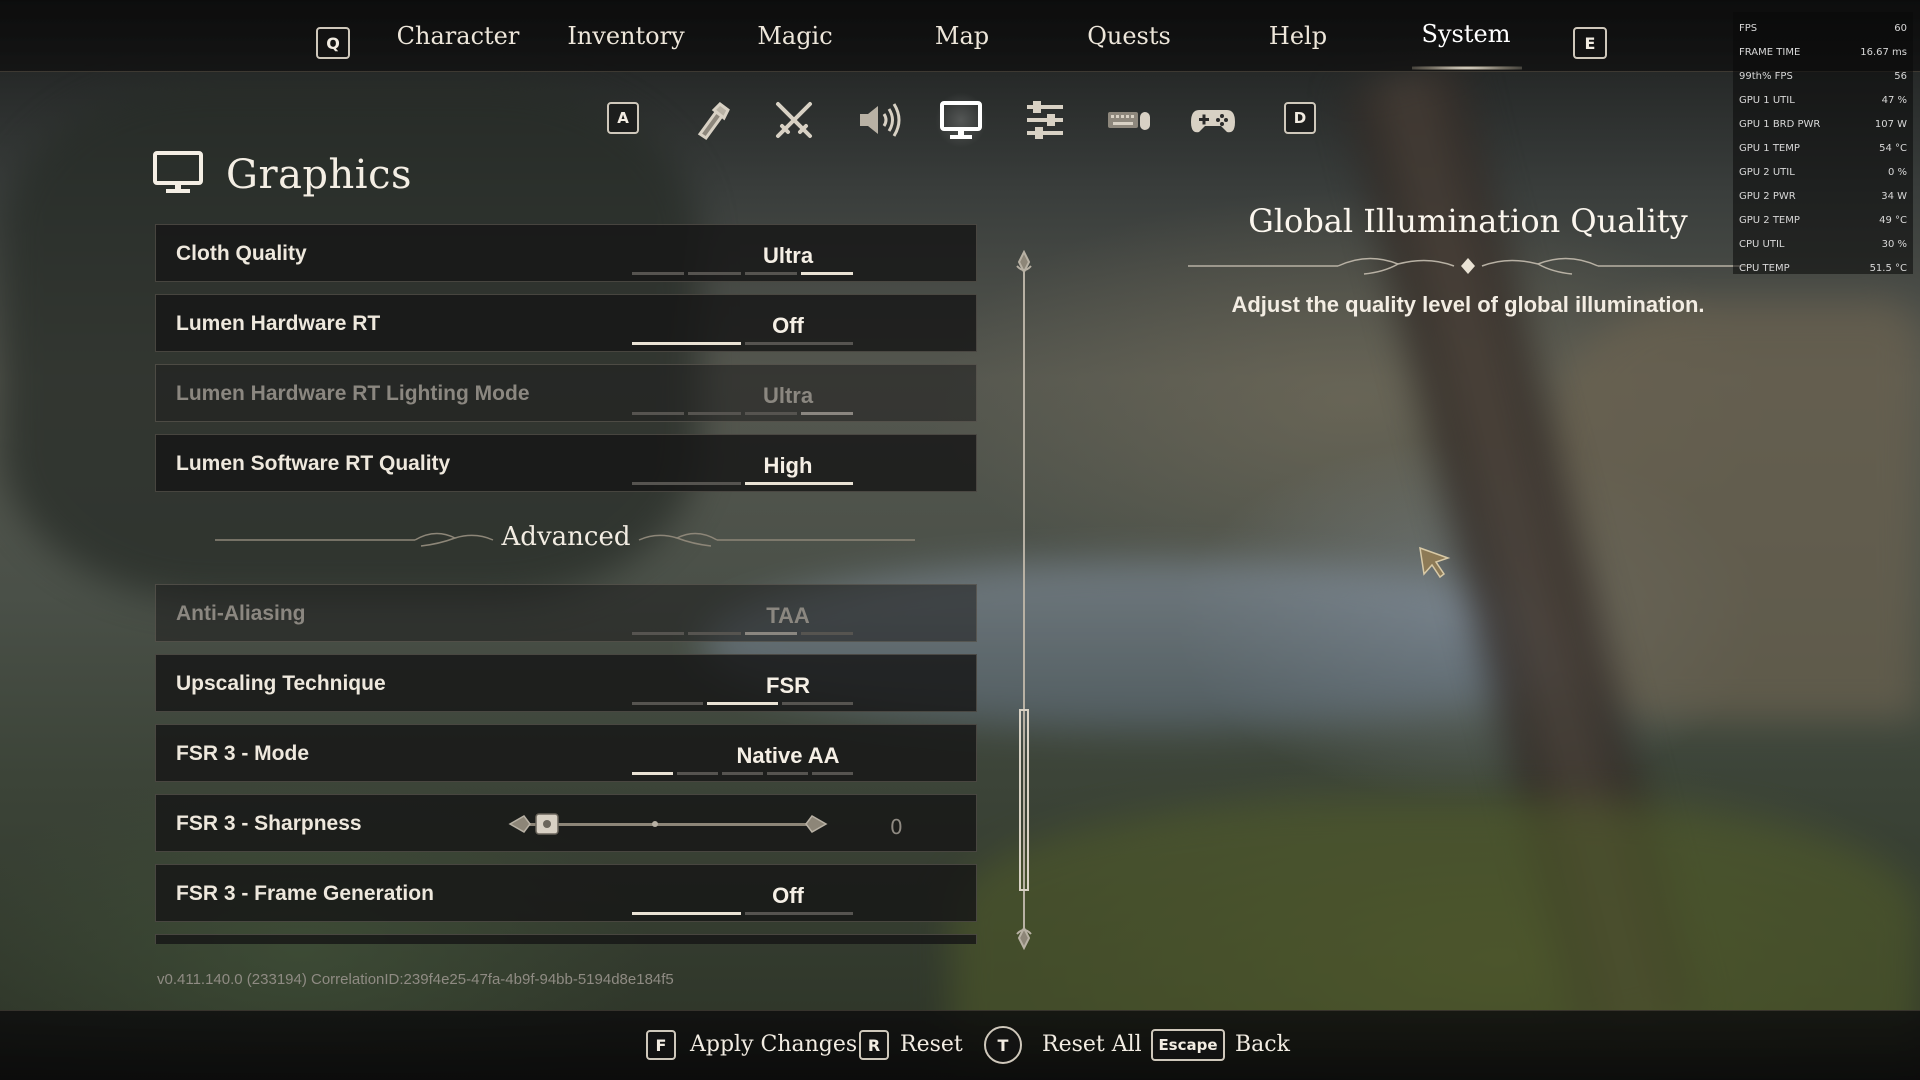 The height and width of the screenshot is (1080, 1920). Describe the element at coordinates (1823, 196) in the screenshot. I see `perf-row: GPU 2 PWR 34 W` at that location.